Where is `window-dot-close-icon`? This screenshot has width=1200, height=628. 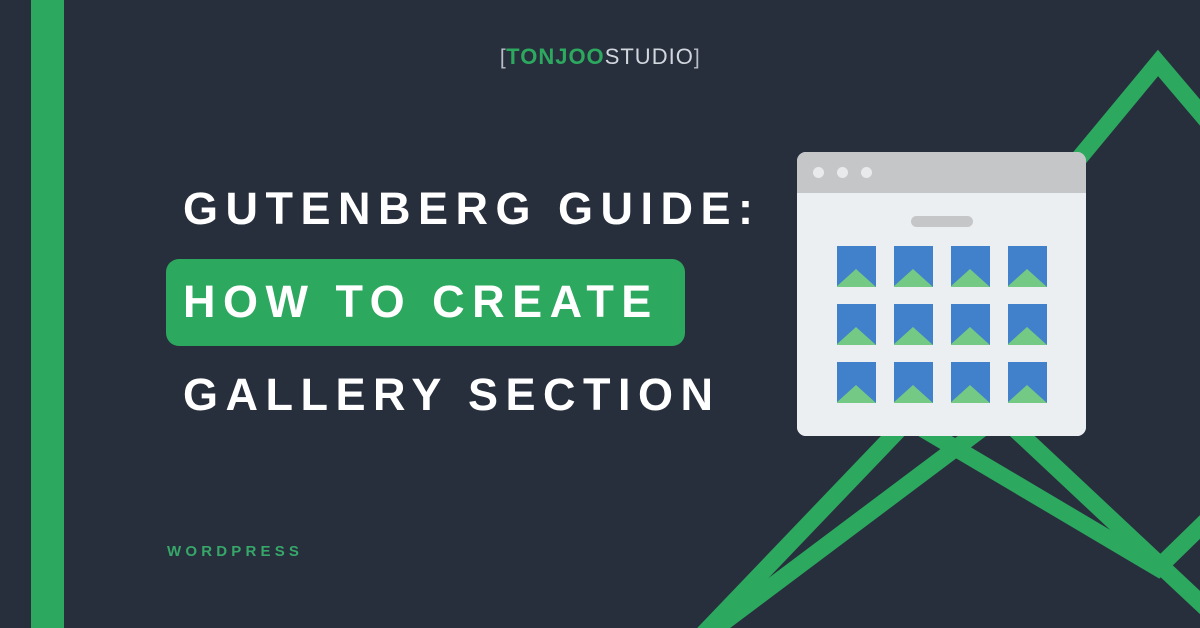 window-dot-close-icon is located at coordinates (818, 172).